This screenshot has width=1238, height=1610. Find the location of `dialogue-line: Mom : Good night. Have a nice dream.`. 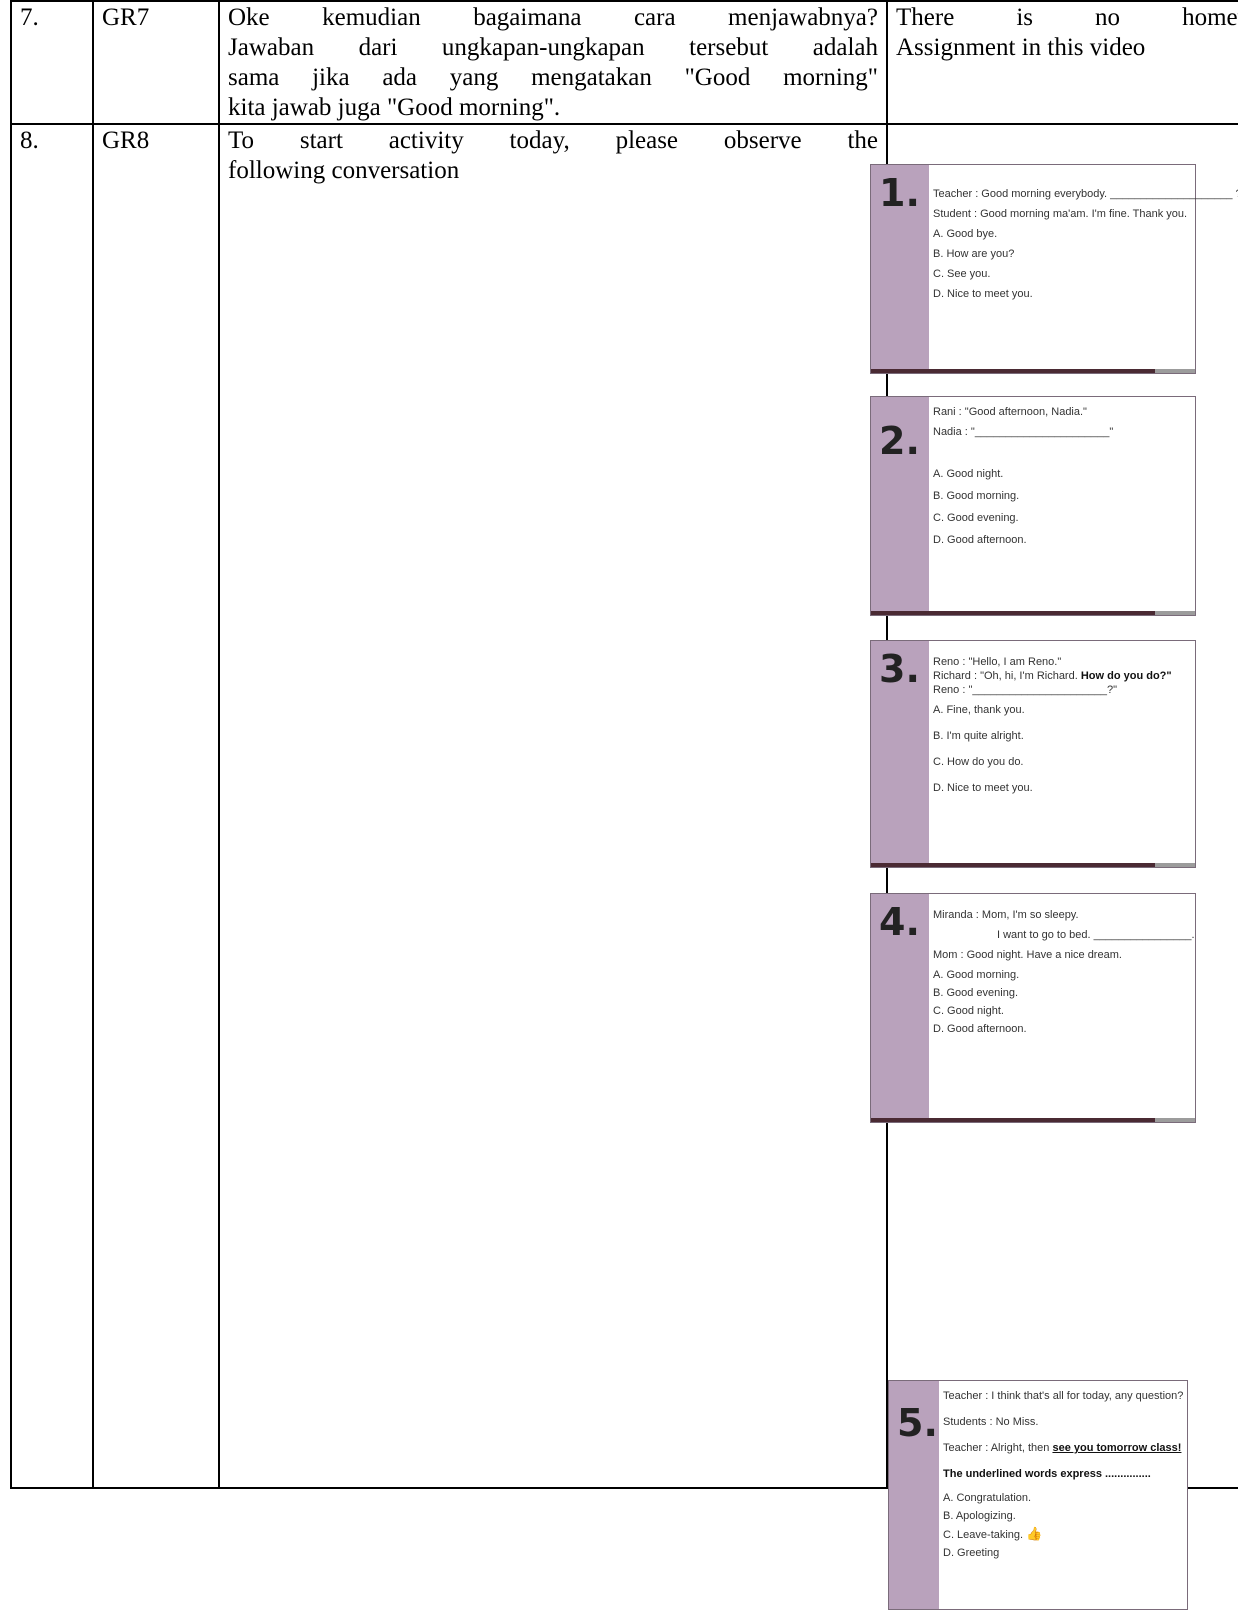

dialogue-line: Mom : Good night. Have a nice dream. is located at coordinates (1027, 955).